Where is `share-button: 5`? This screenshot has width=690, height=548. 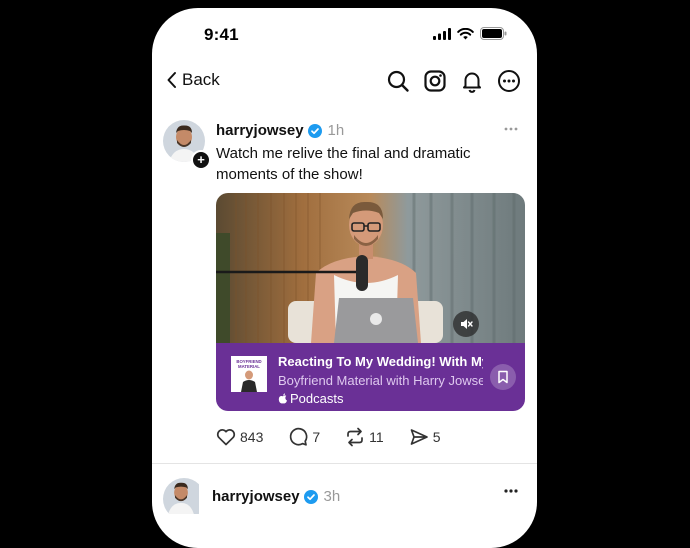 share-button: 5 is located at coordinates (424, 437).